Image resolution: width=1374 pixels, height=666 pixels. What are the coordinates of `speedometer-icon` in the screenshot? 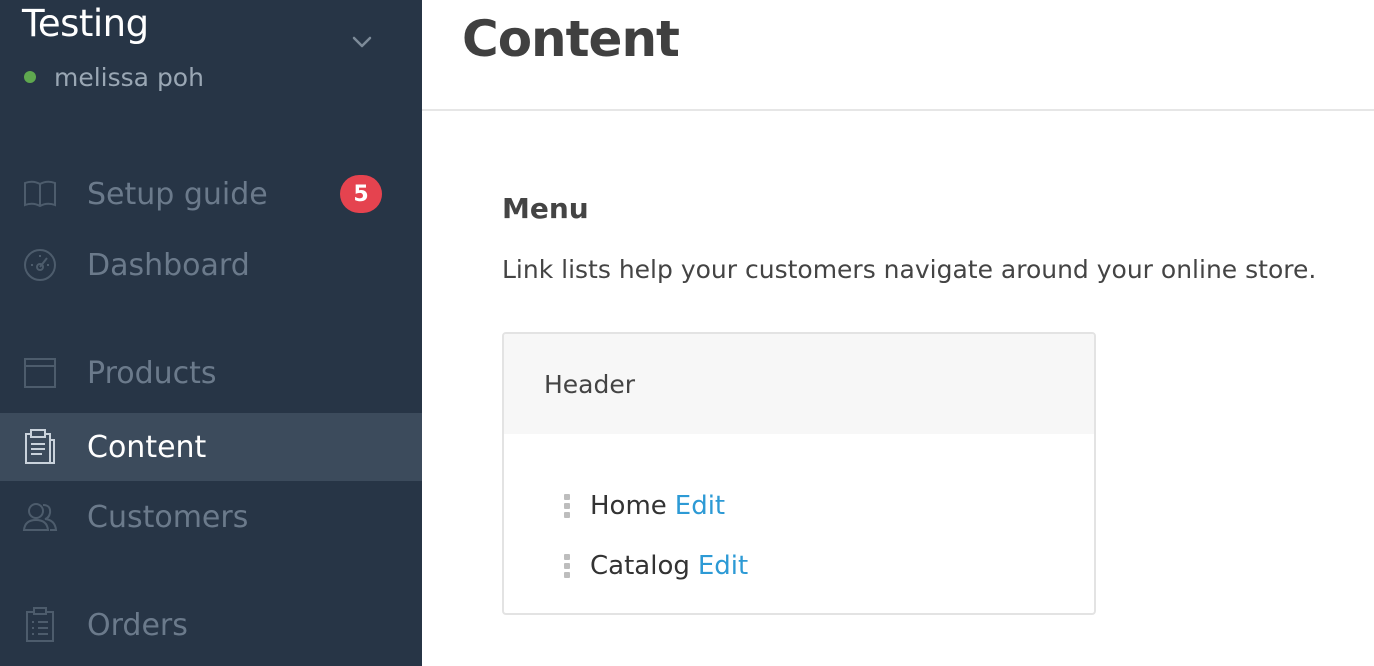 It's located at (40, 265).